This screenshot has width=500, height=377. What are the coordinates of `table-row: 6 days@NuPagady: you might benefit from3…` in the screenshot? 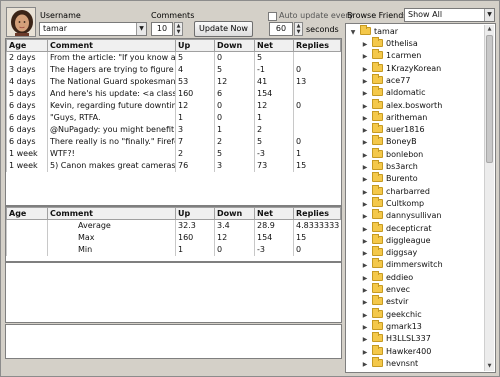 It's located at (173, 129).